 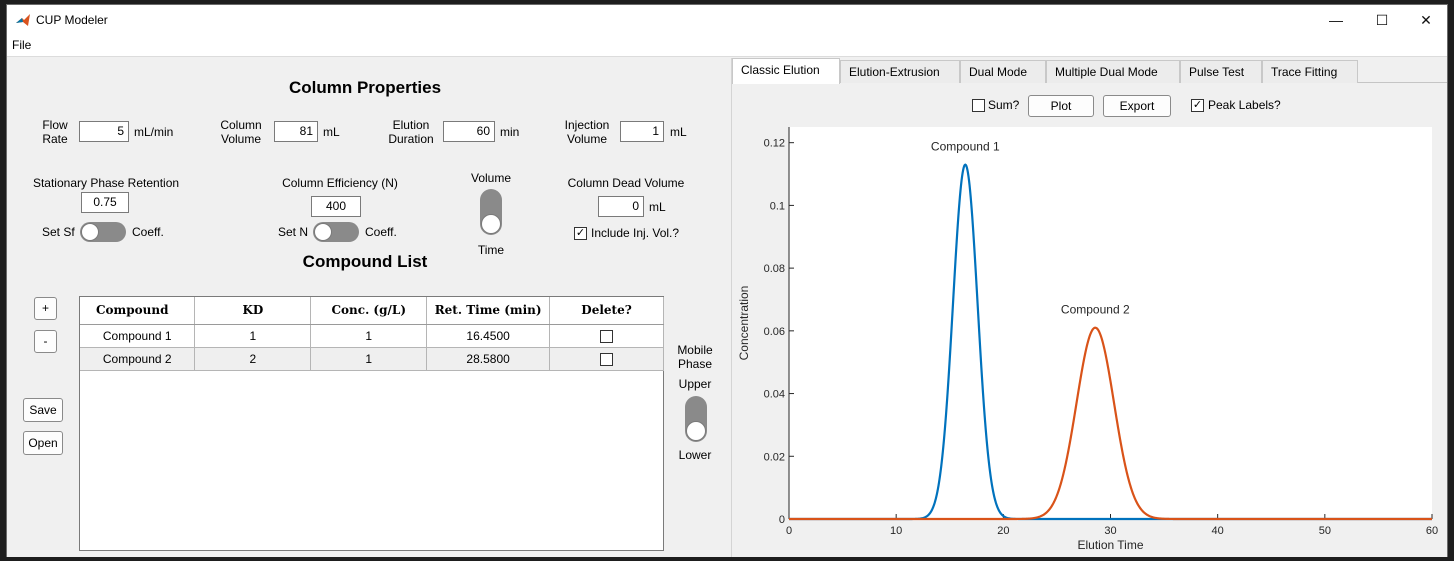 What do you see at coordinates (1325, 531) in the screenshot?
I see `x-tick-label: 50` at bounding box center [1325, 531].